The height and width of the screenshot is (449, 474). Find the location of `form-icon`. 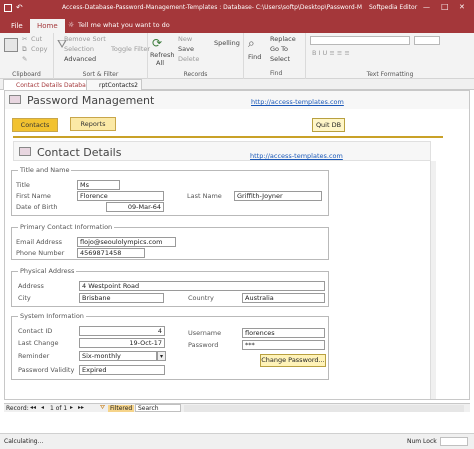

form-icon is located at coordinates (15, 99).